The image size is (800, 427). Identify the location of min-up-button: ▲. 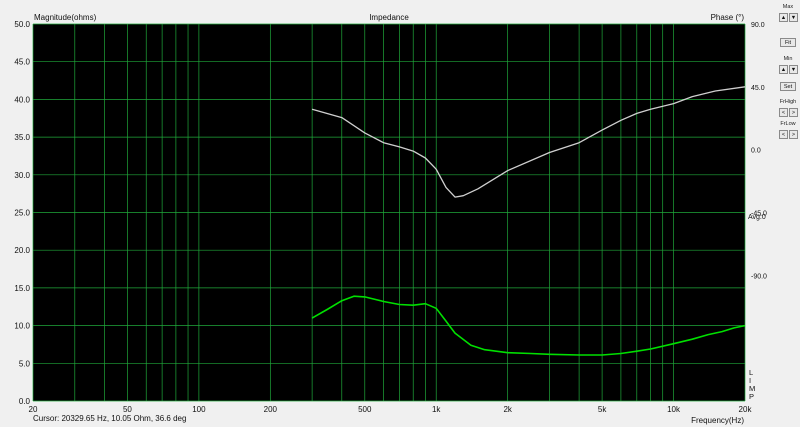
(783, 69).